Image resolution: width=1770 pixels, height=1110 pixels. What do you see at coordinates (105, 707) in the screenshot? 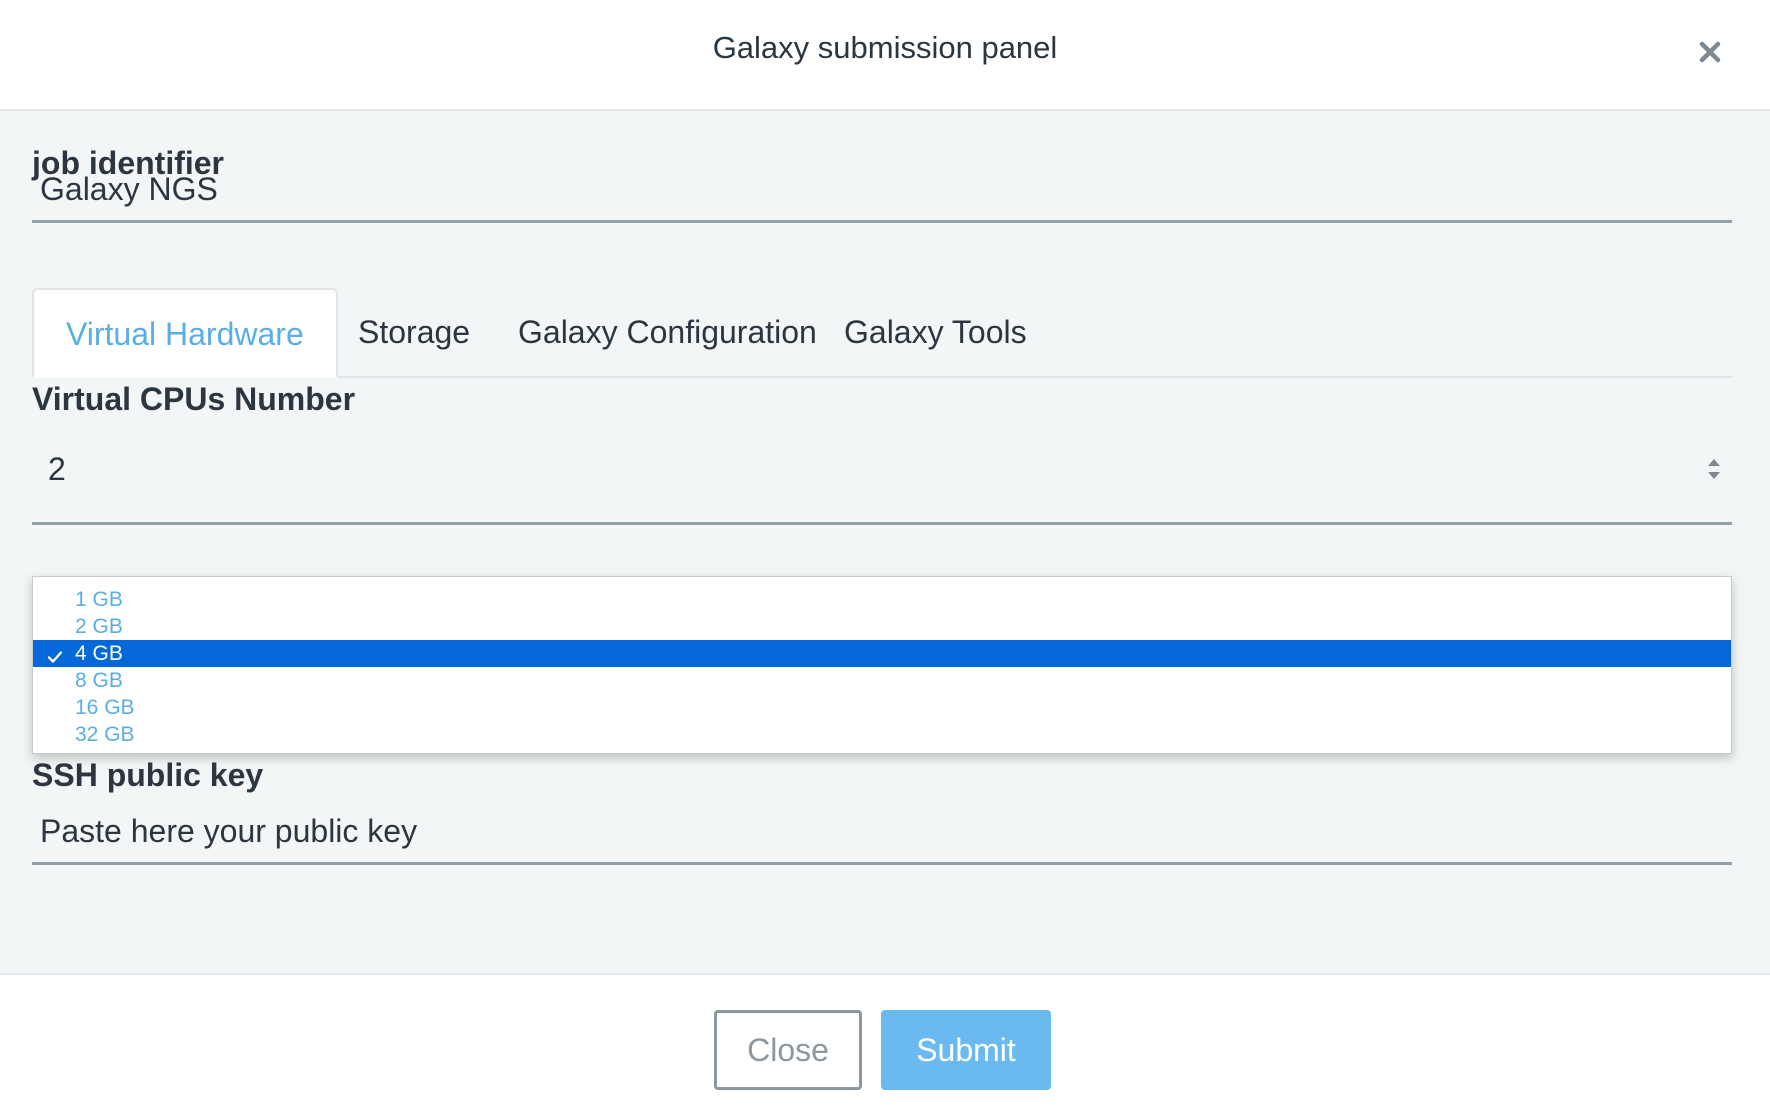
I see `option-label: 16 GB` at bounding box center [105, 707].